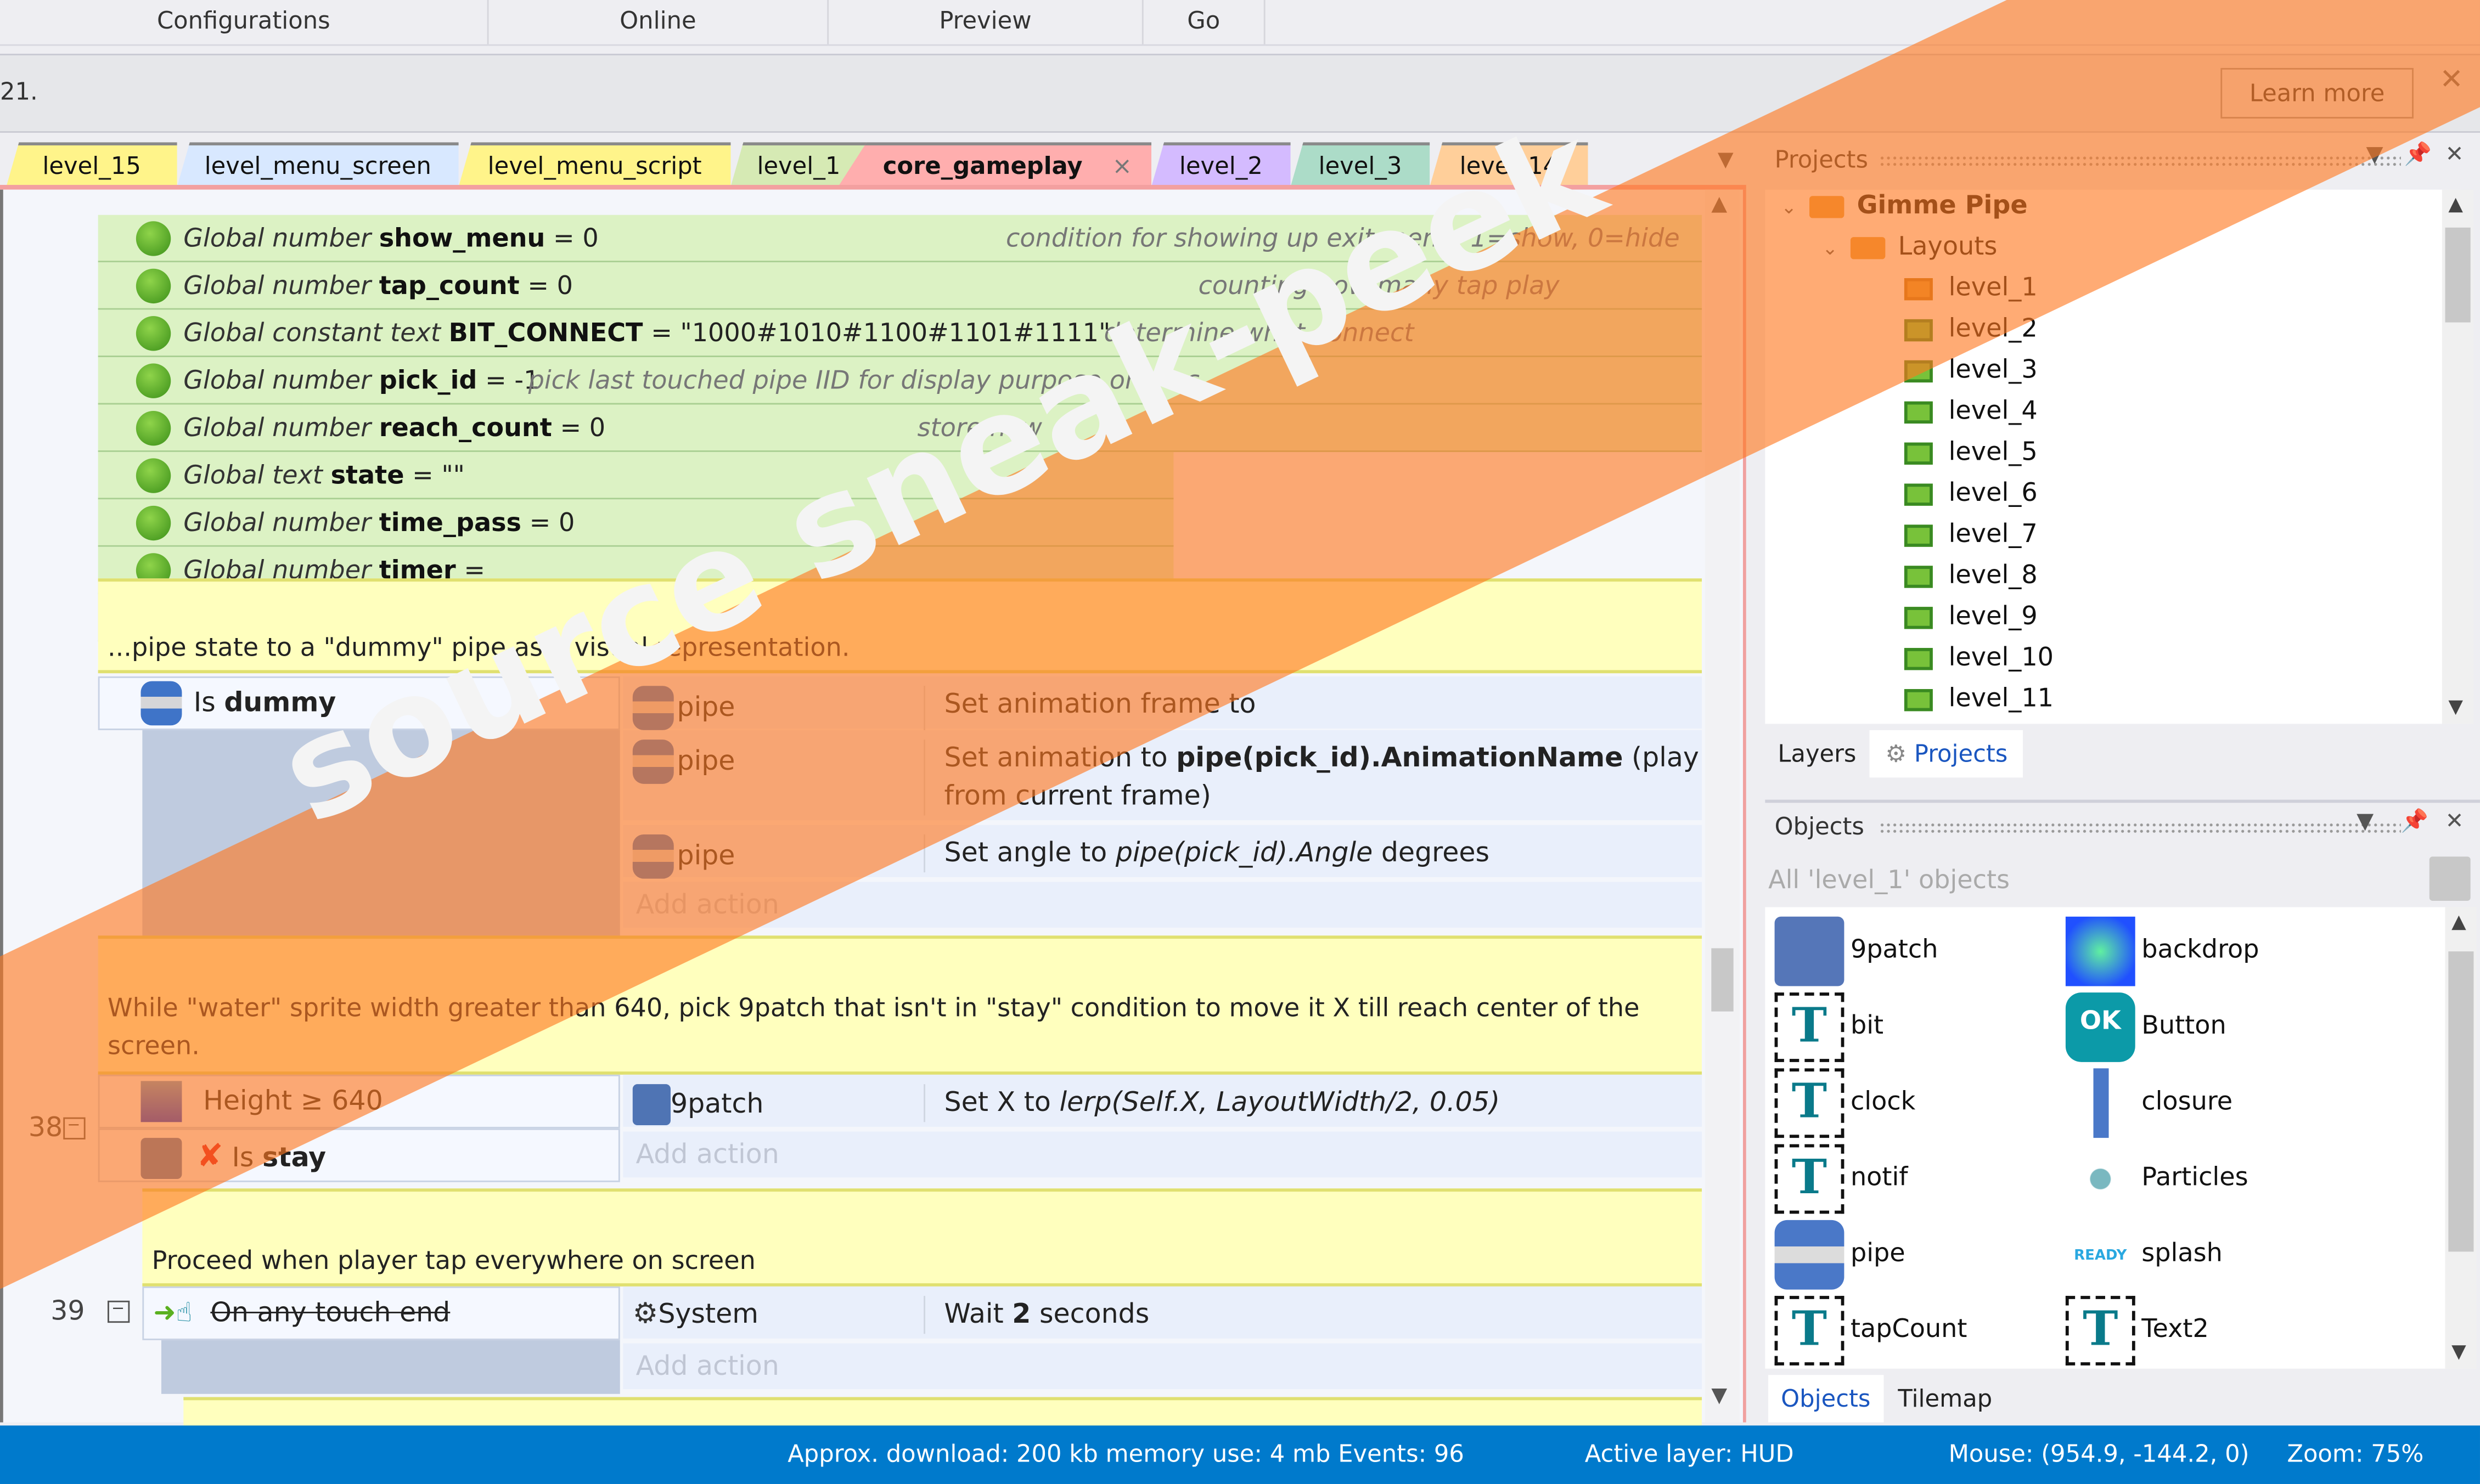 The height and width of the screenshot is (1484, 2480). I want to click on object-name: Button, so click(2184, 1024).